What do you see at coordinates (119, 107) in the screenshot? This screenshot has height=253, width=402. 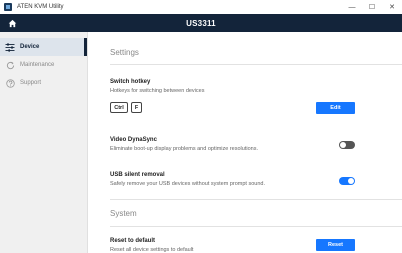 I see `hotkey-key-ctrl: Ctrl` at bounding box center [119, 107].